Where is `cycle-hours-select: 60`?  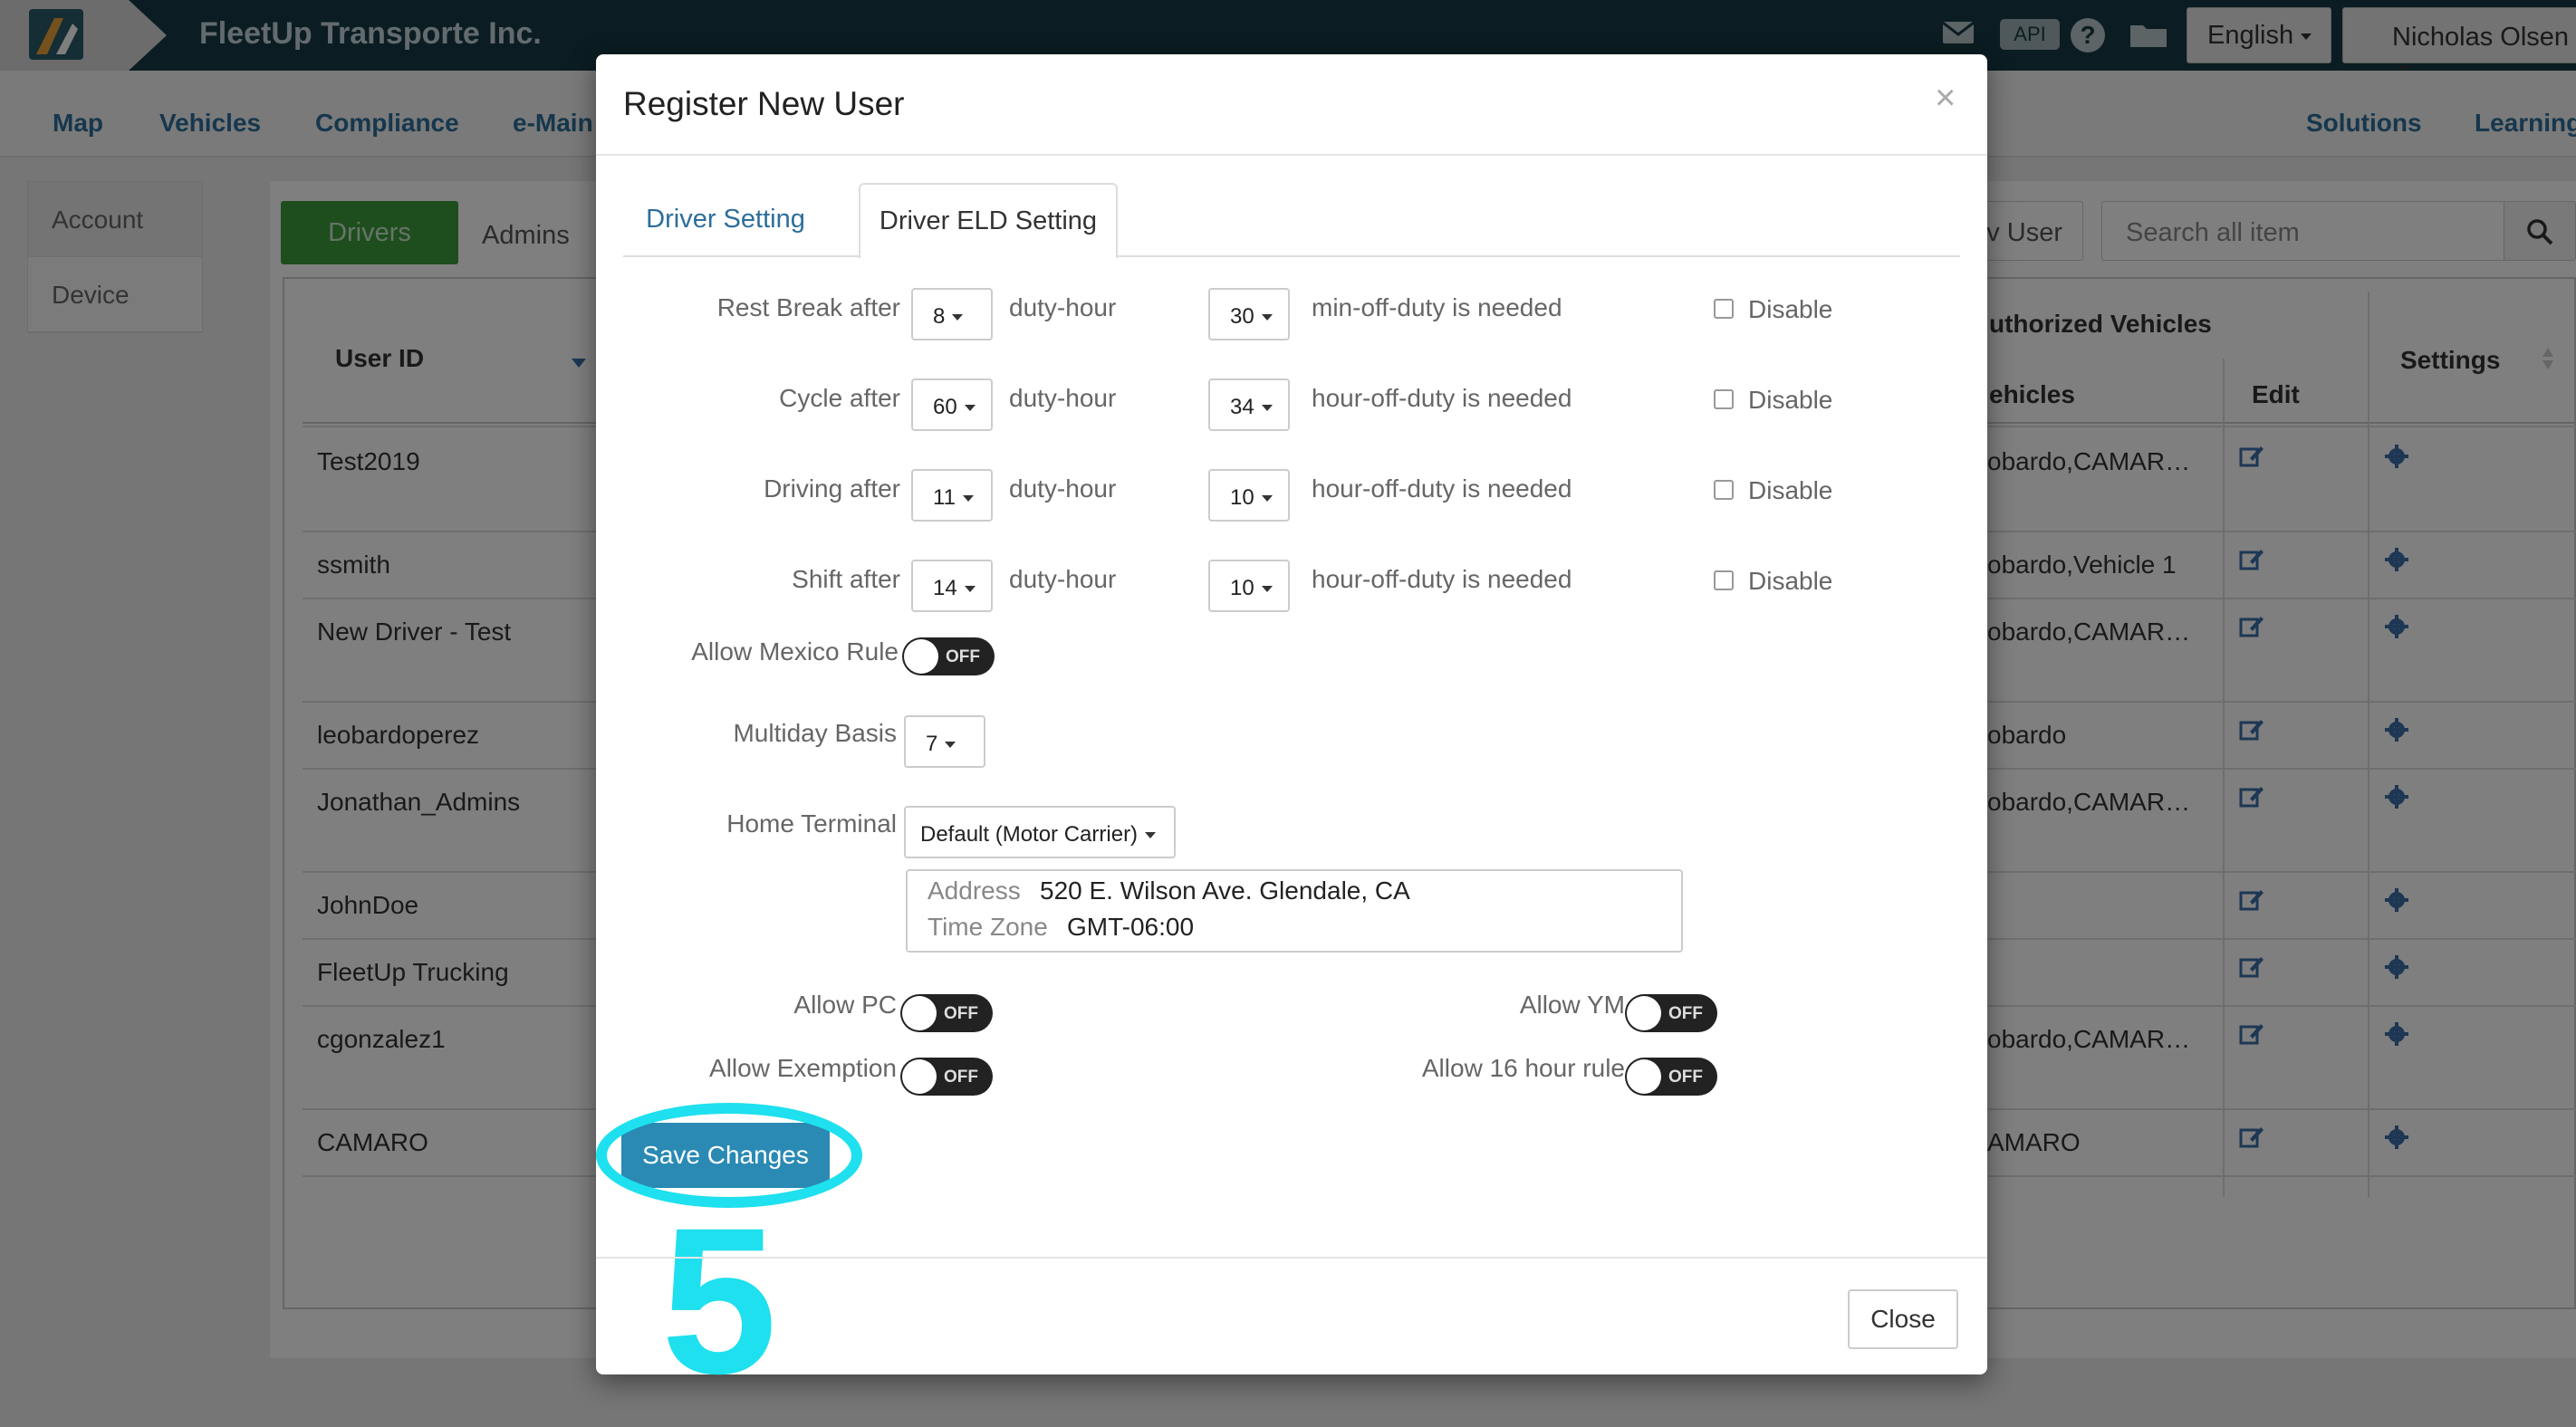 cycle-hours-select: 60 is located at coordinates (952, 404).